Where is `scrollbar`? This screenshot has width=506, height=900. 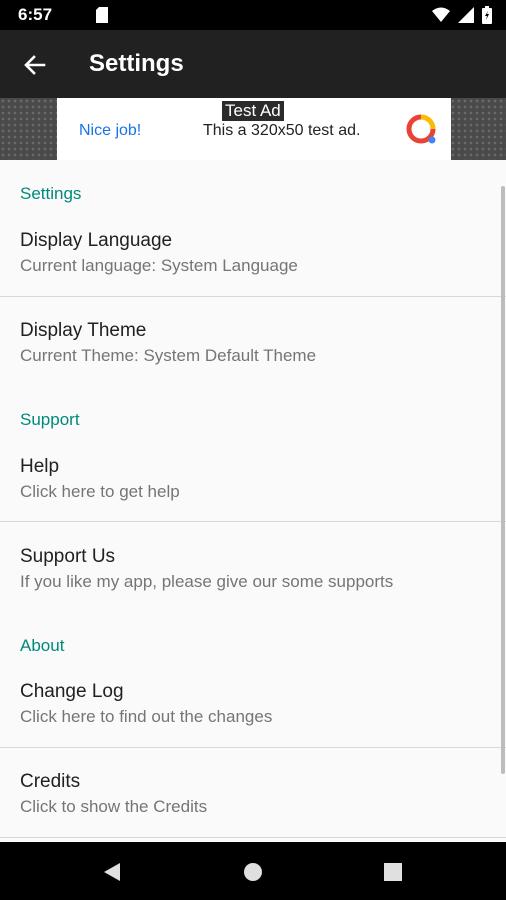
scrollbar is located at coordinates (503, 480).